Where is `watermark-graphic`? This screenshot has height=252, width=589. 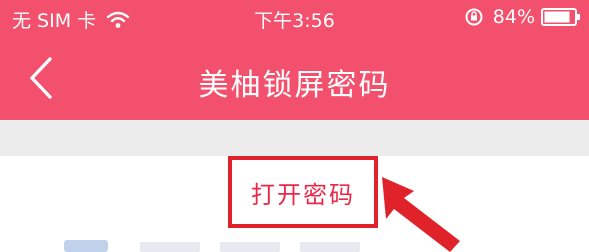
watermark-graphic is located at coordinates (212, 246).